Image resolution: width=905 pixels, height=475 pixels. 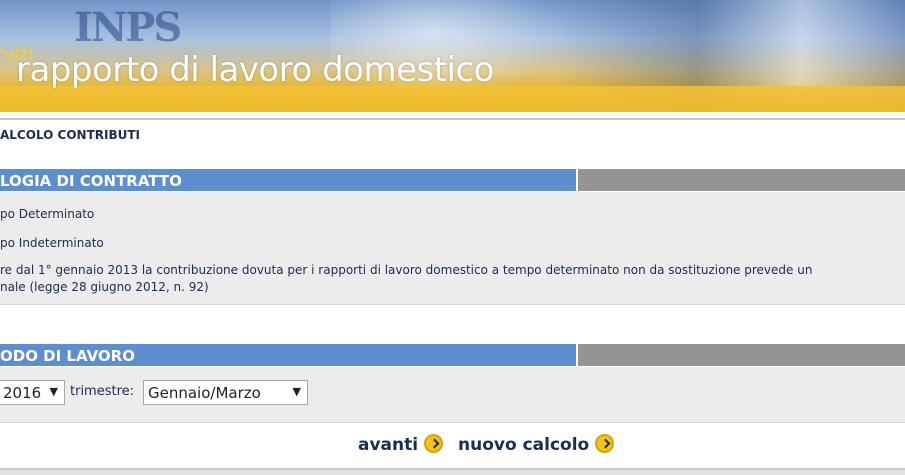 I want to click on next-button: avanti, so click(x=401, y=444).